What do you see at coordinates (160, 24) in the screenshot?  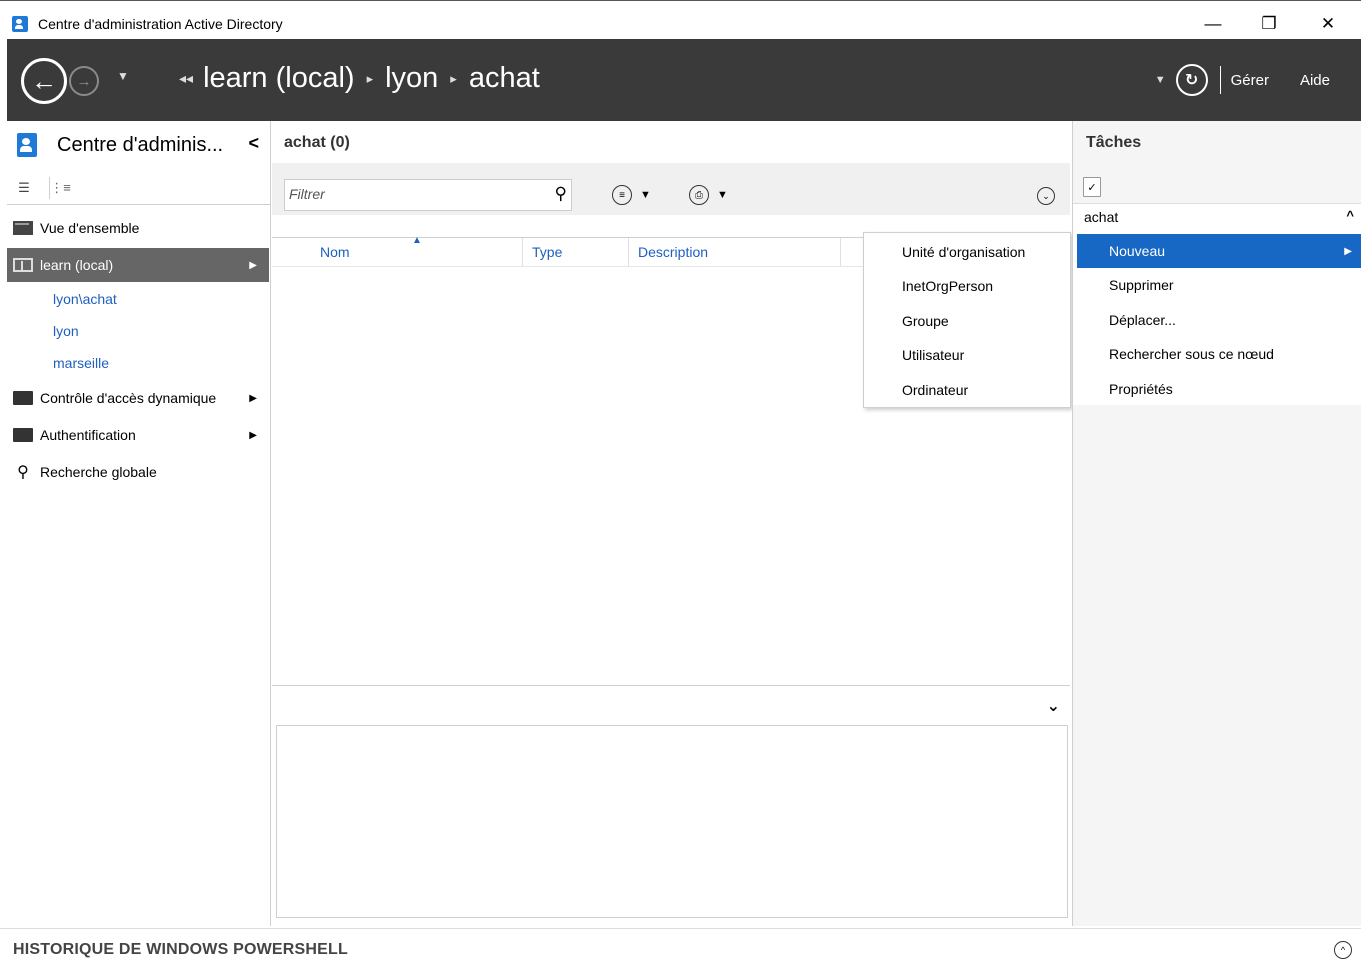 I see `window-title: Centre d'administration Active Directory` at bounding box center [160, 24].